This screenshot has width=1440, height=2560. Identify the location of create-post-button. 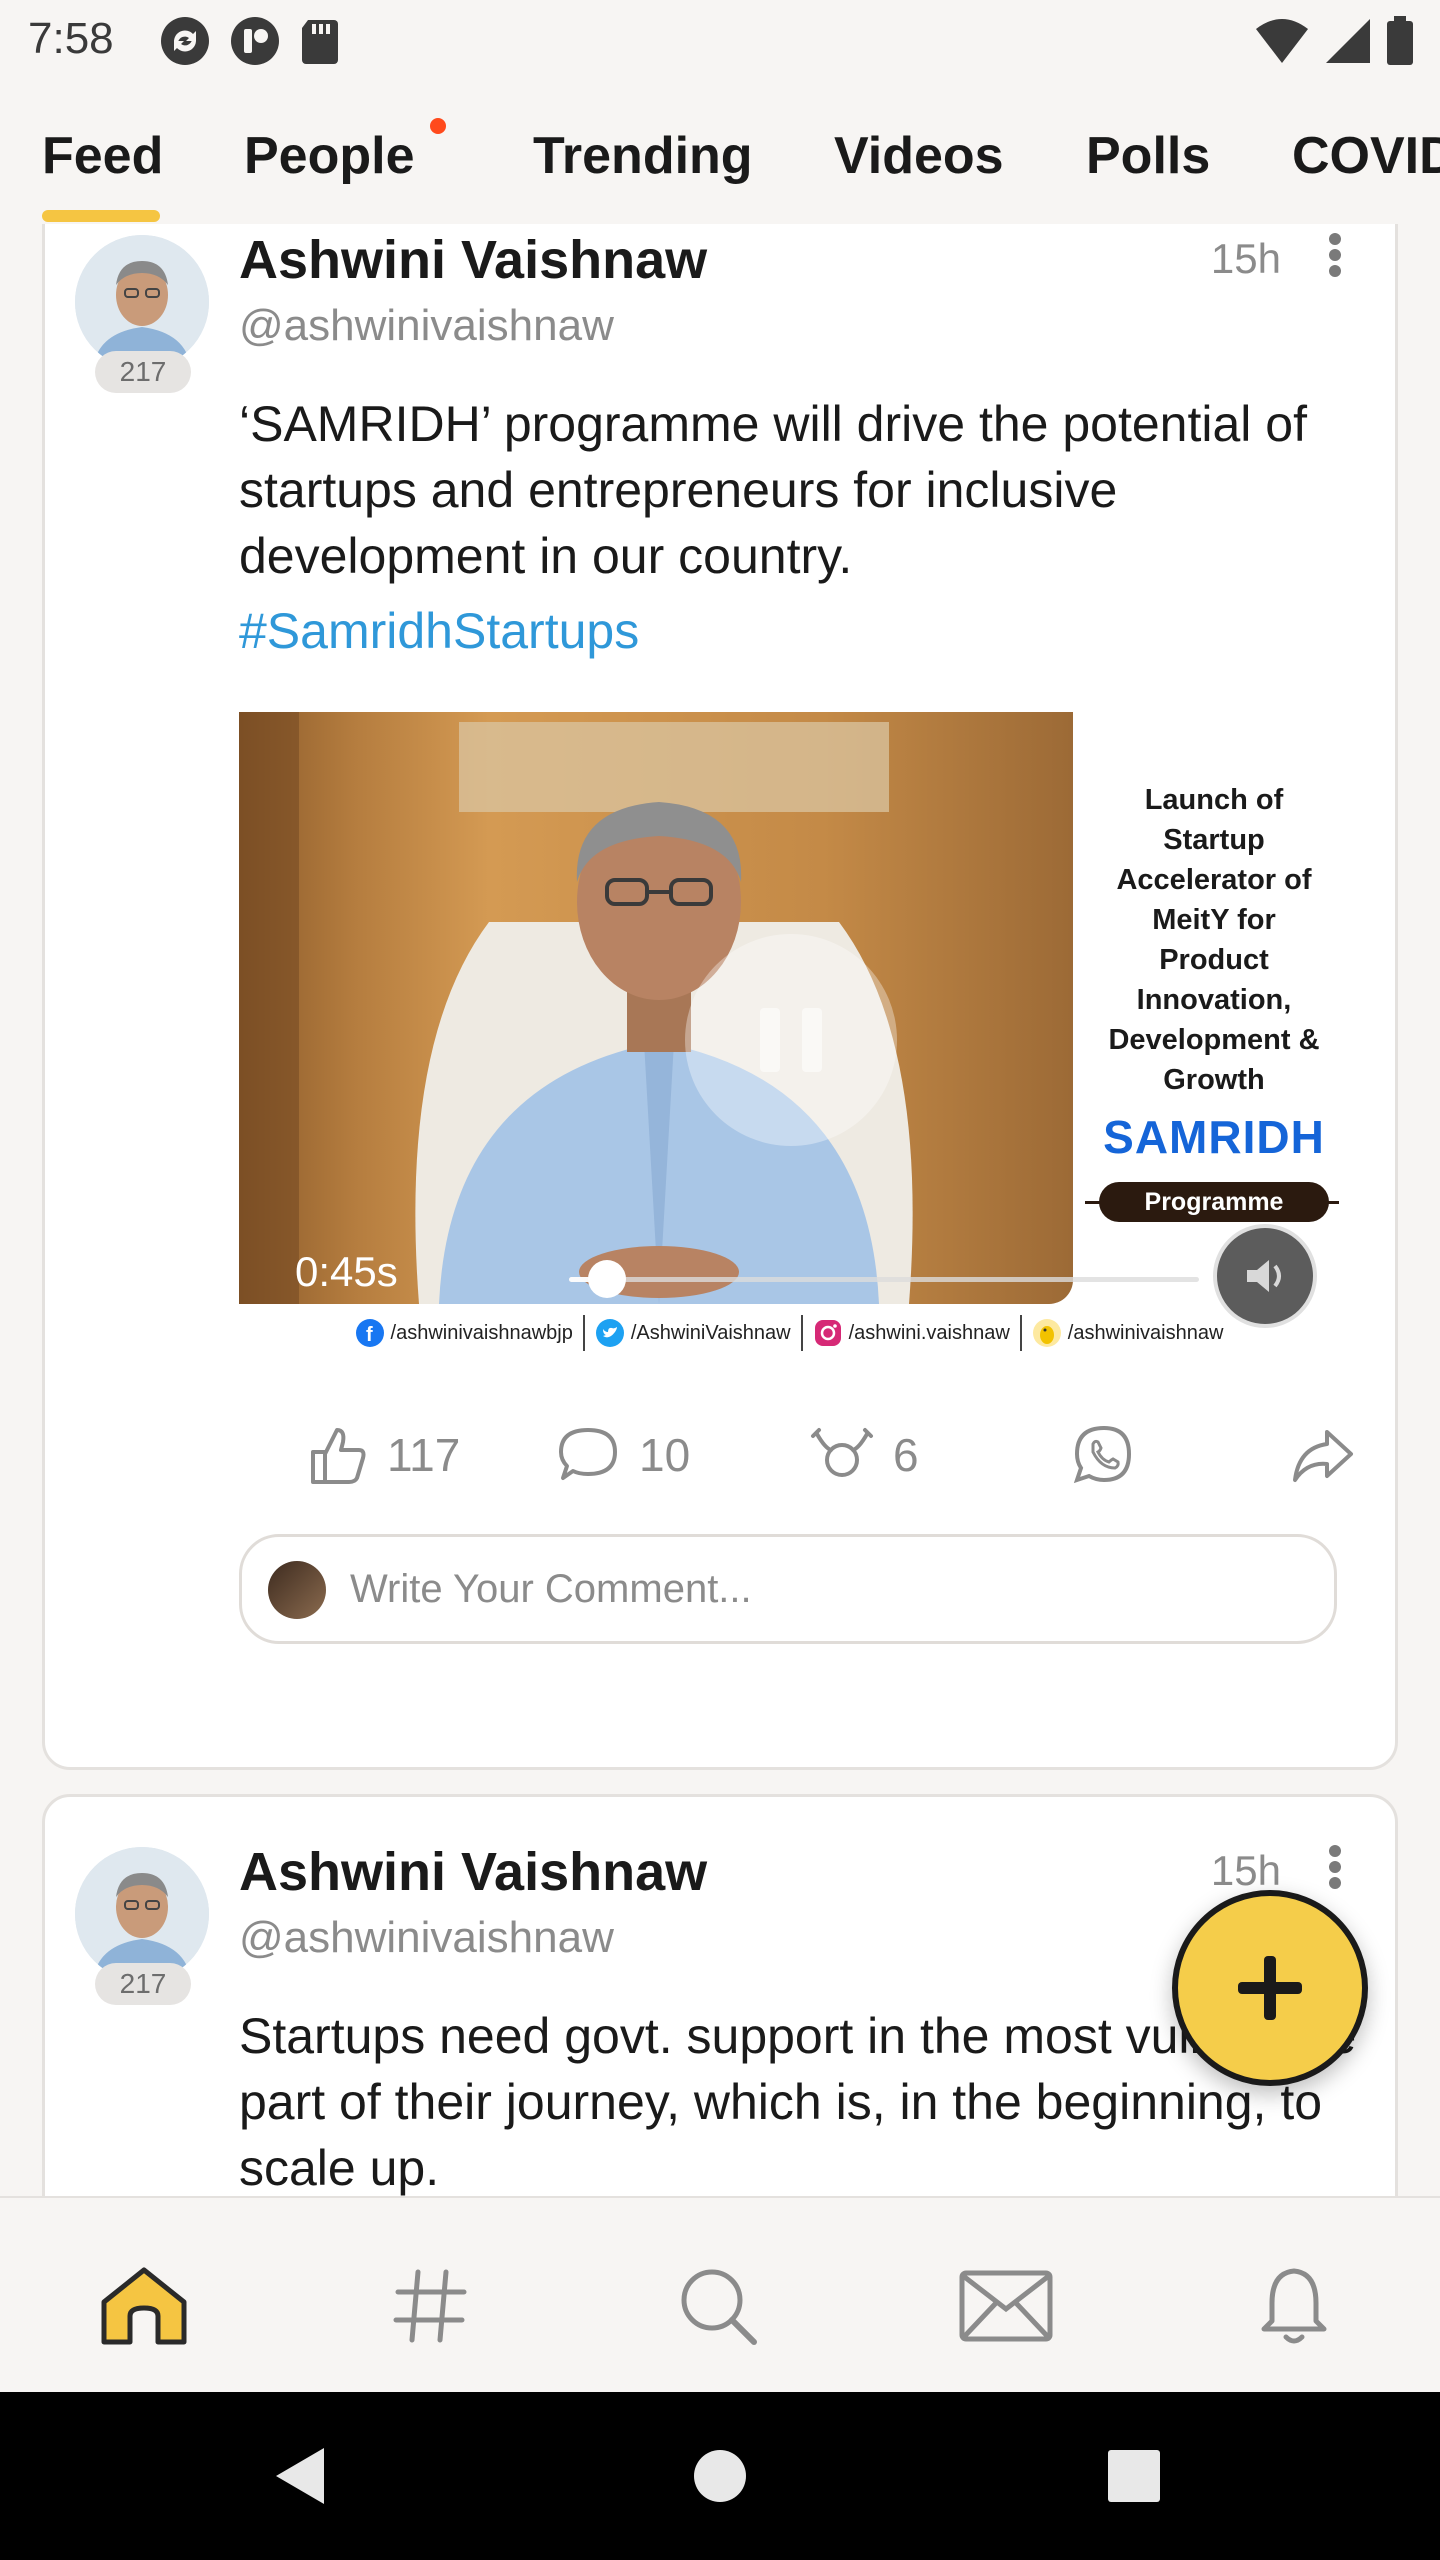
(1270, 1988).